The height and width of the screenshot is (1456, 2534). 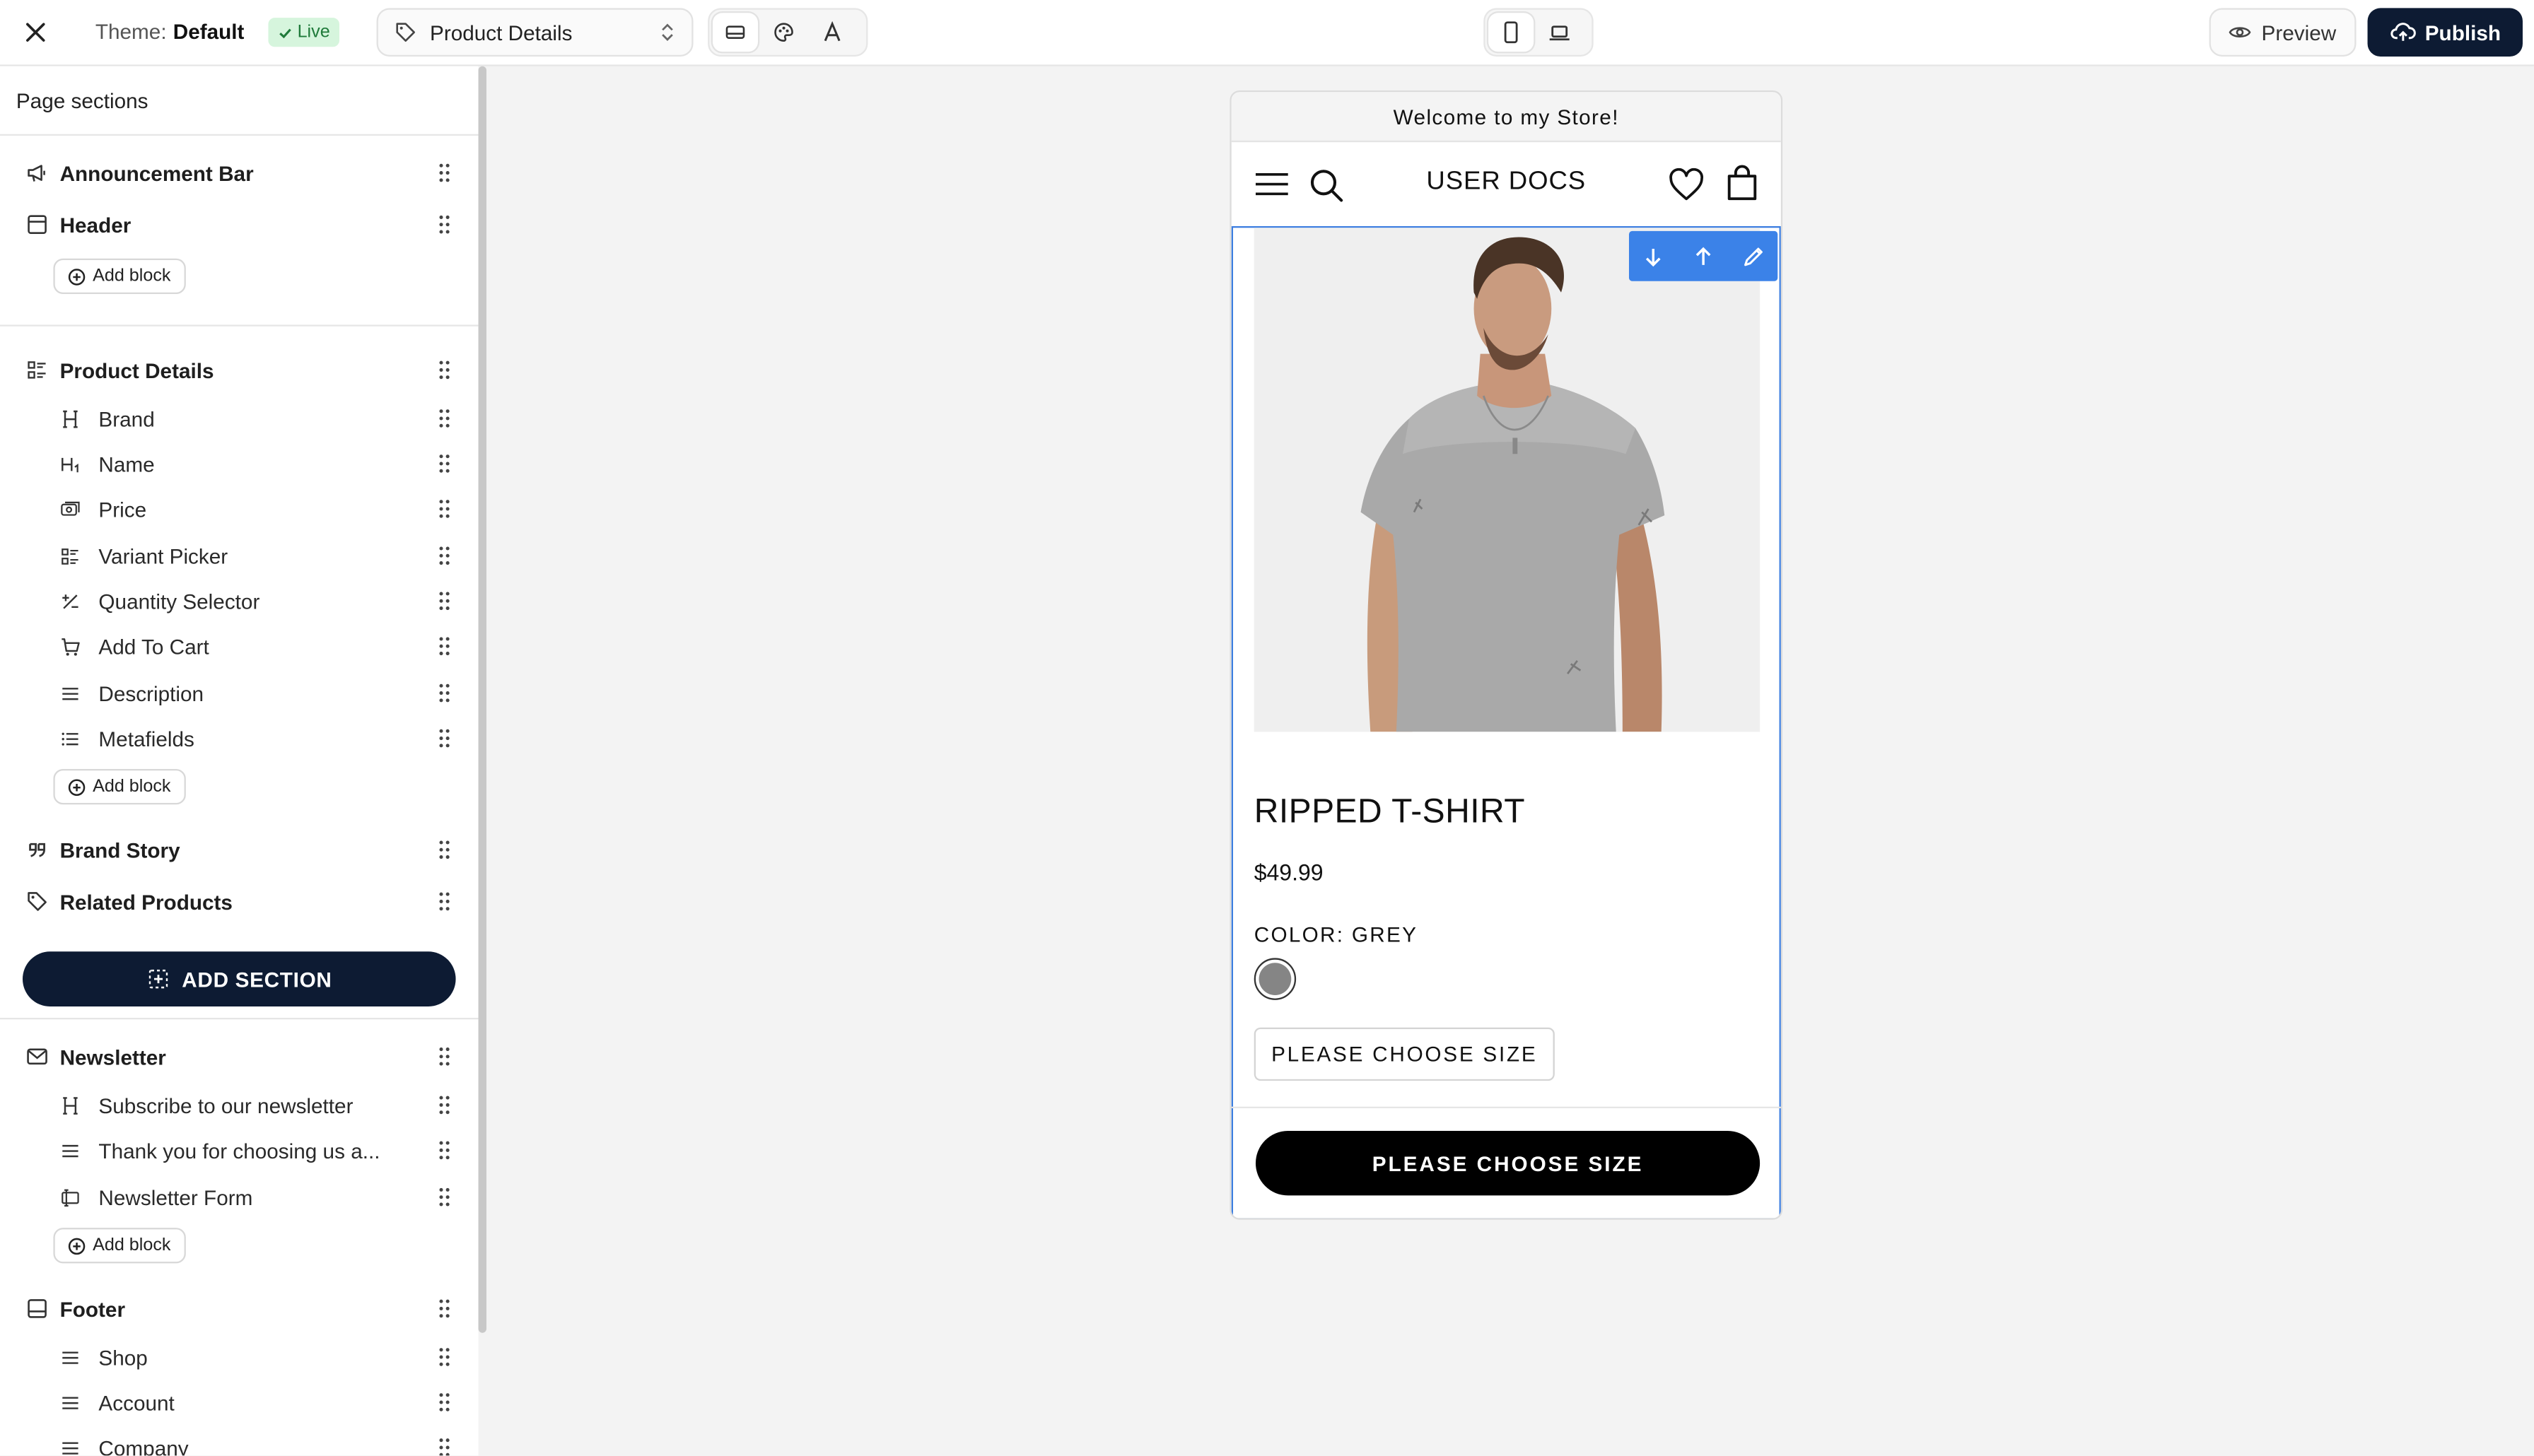 I want to click on shopping-bag-icon, so click(x=1742, y=187).